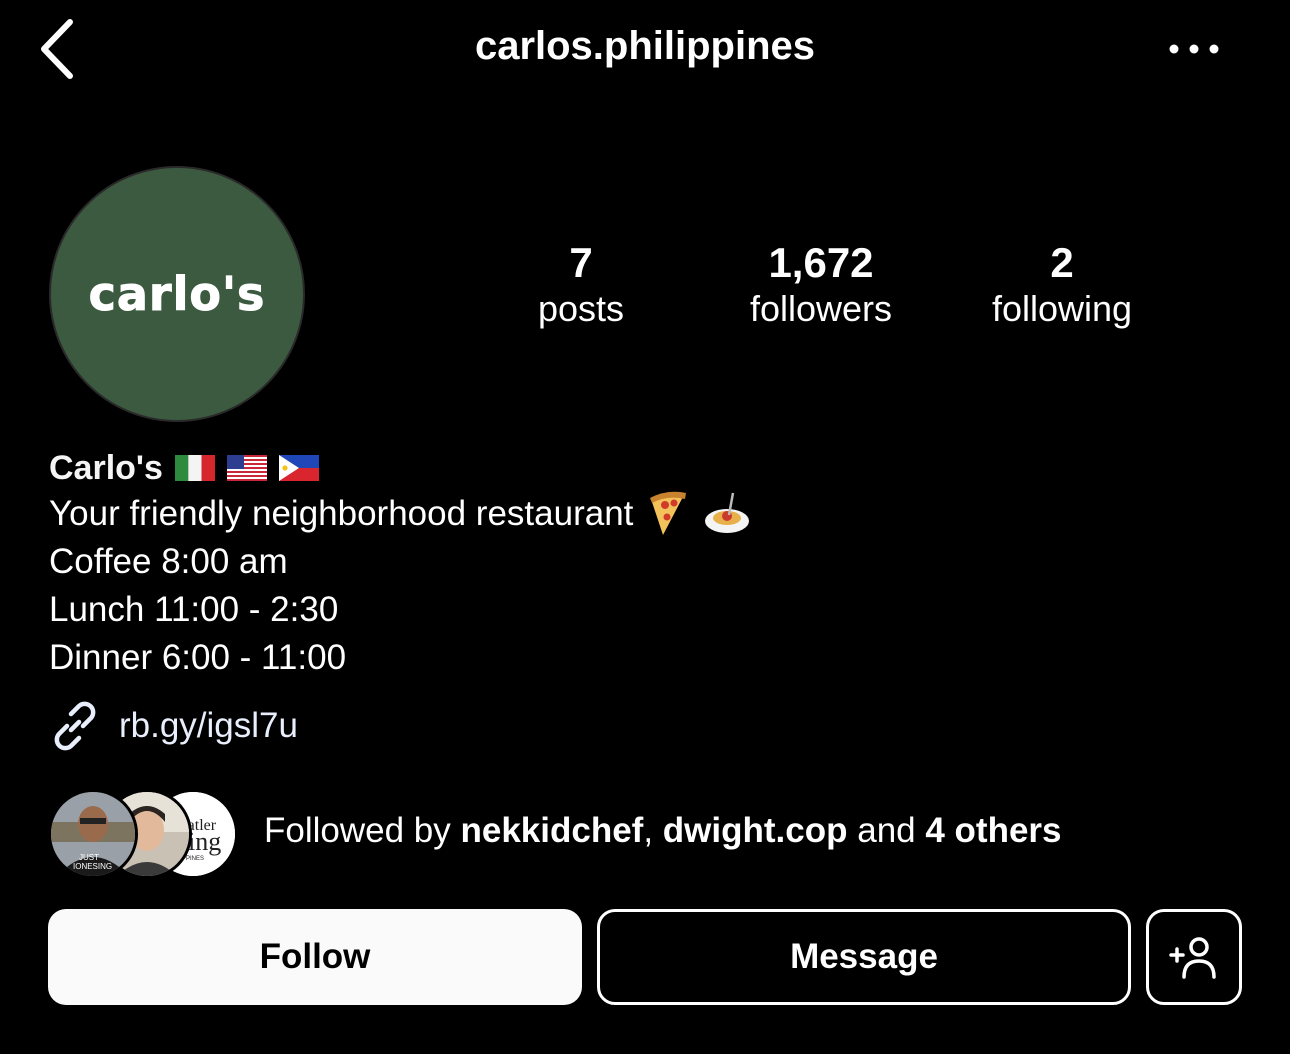 This screenshot has height=1054, width=1290. What do you see at coordinates (246, 468) in the screenshot?
I see `usa-flag-icon` at bounding box center [246, 468].